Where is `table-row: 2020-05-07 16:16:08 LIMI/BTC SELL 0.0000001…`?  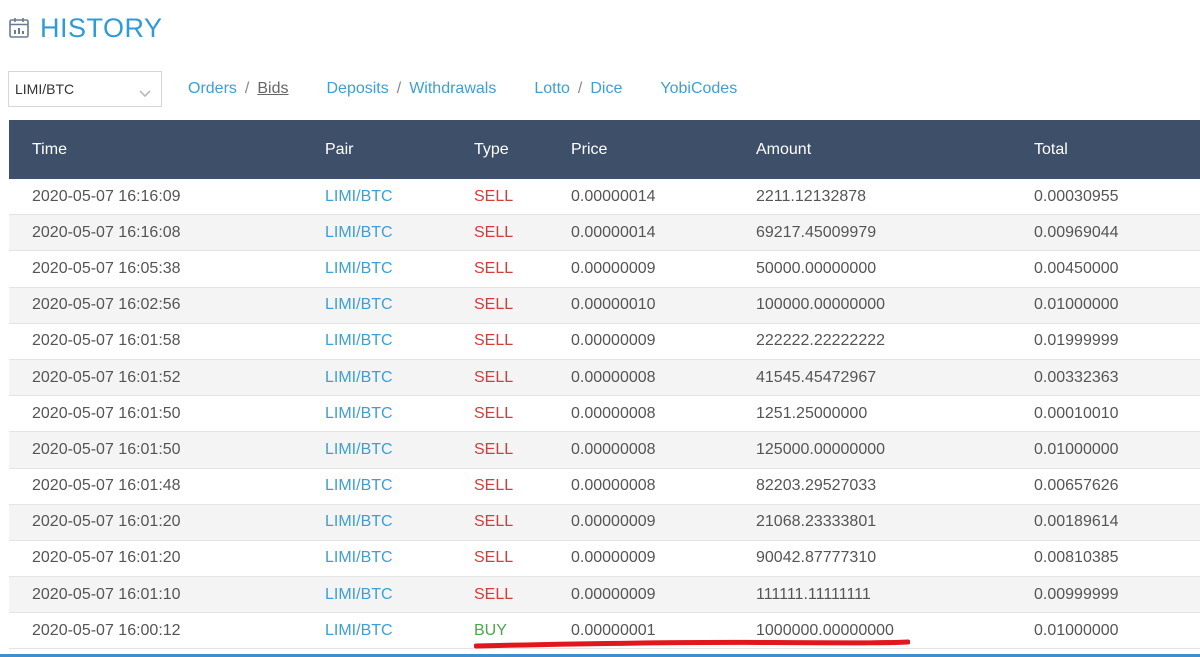 table-row: 2020-05-07 16:16:08 LIMI/BTC SELL 0.0000001… is located at coordinates (604, 233).